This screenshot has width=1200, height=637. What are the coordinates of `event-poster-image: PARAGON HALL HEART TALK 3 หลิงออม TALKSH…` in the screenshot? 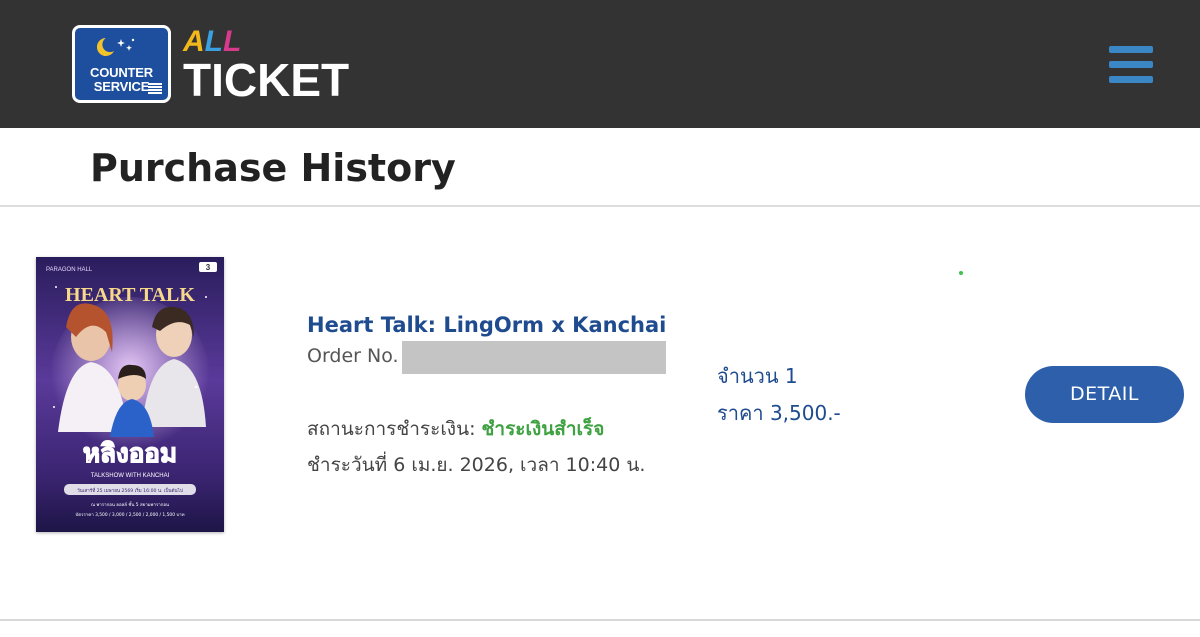 It's located at (130, 394).